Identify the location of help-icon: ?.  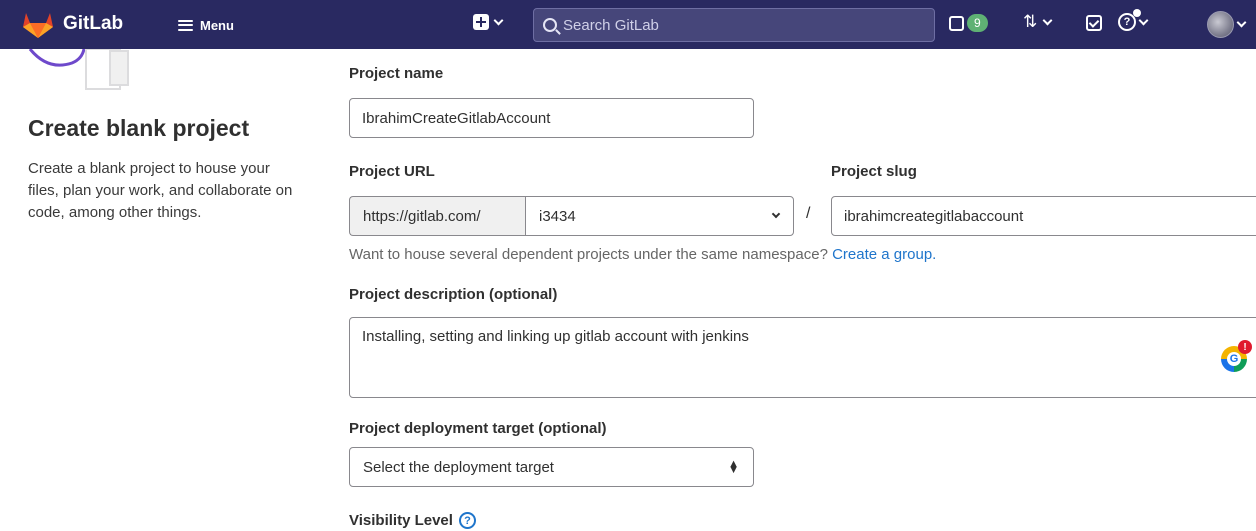
(1129, 20).